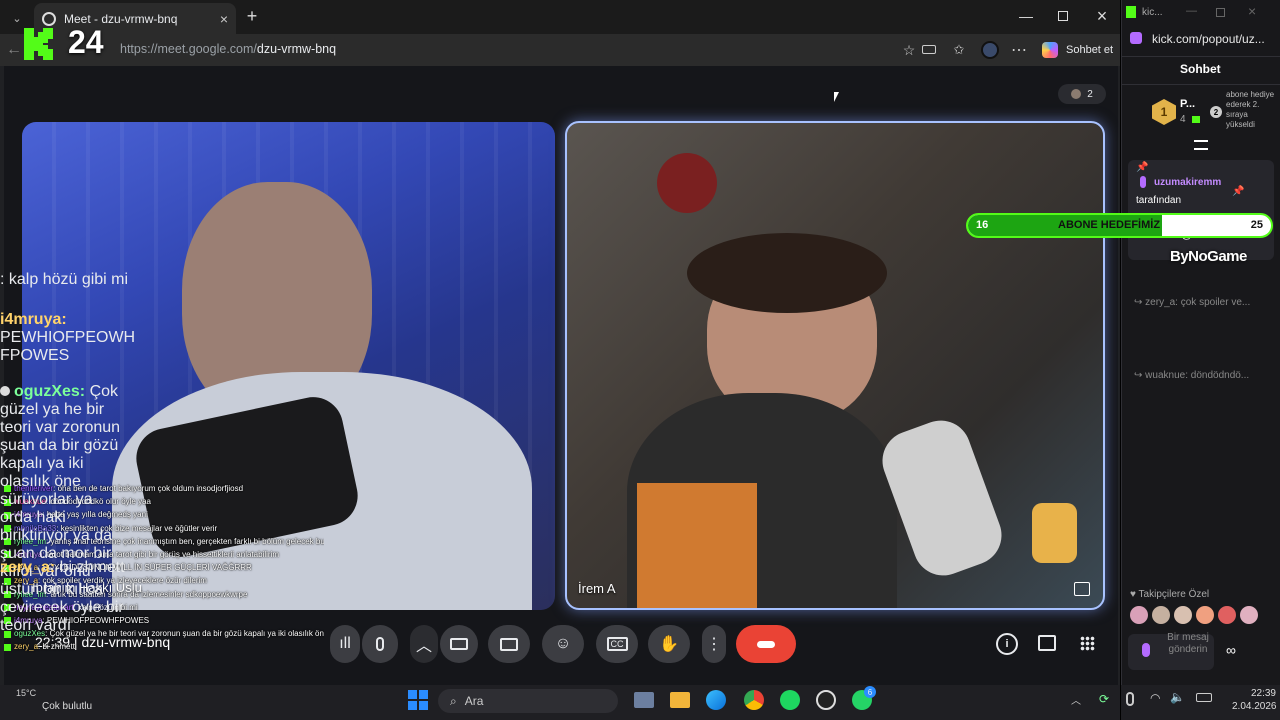  Describe the element at coordinates (424, 644) in the screenshot. I see `video-options-button: ︿` at that location.